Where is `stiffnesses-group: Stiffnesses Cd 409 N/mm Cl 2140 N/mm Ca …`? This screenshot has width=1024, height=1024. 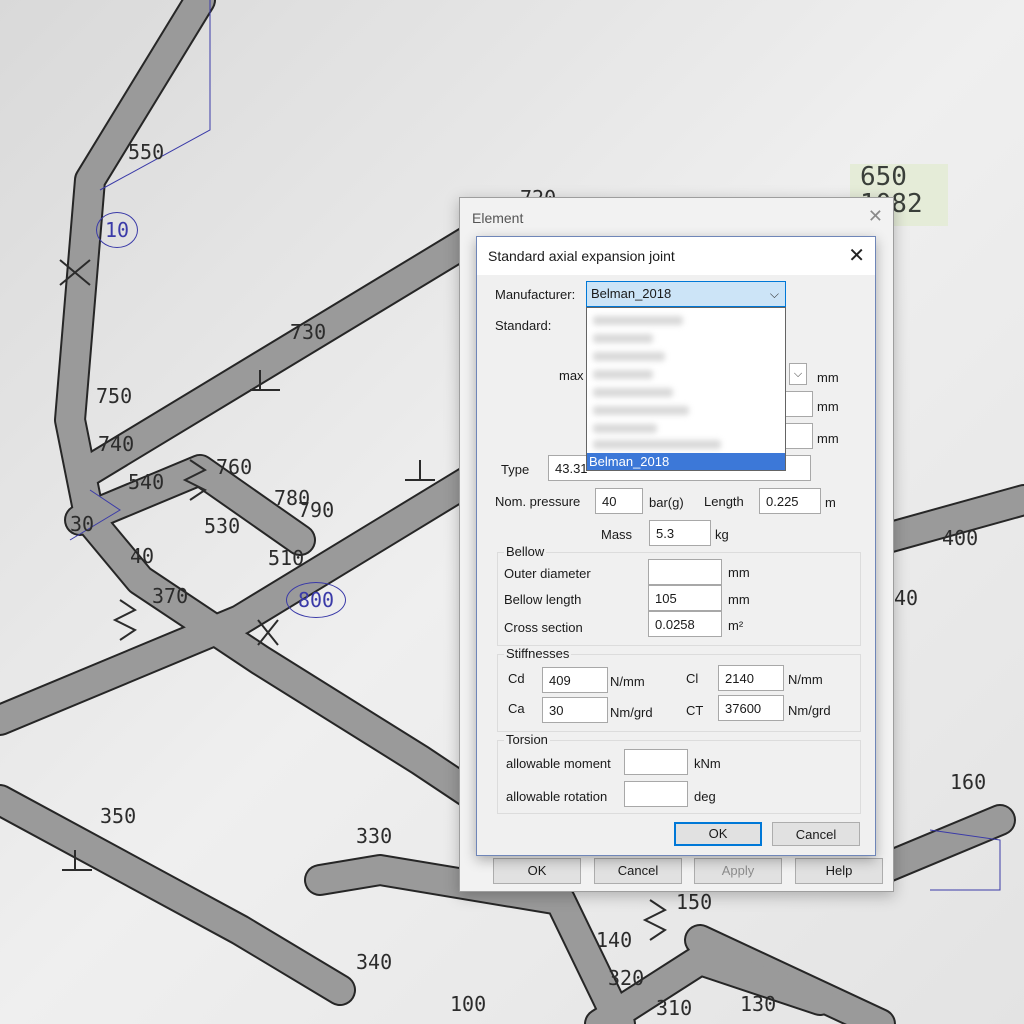
stiffnesses-group: Stiffnesses Cd 409 N/mm Cl 2140 N/mm Ca … is located at coordinates (679, 689).